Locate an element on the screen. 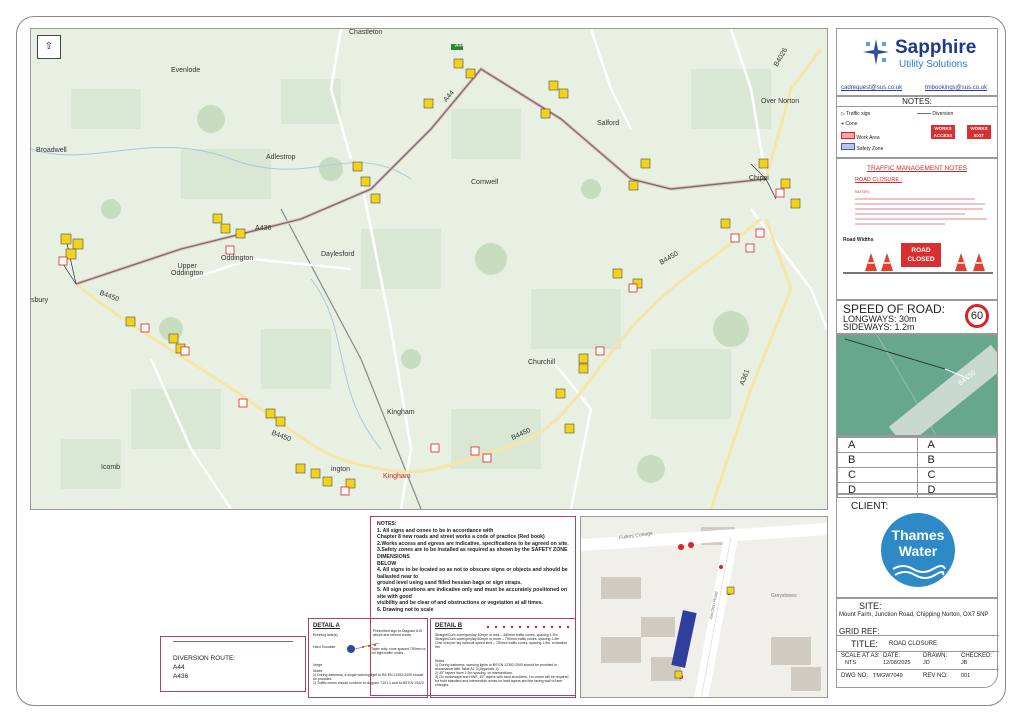 This screenshot has width=1024, height=724. rev-label: REV NO: is located at coordinates (935, 676).